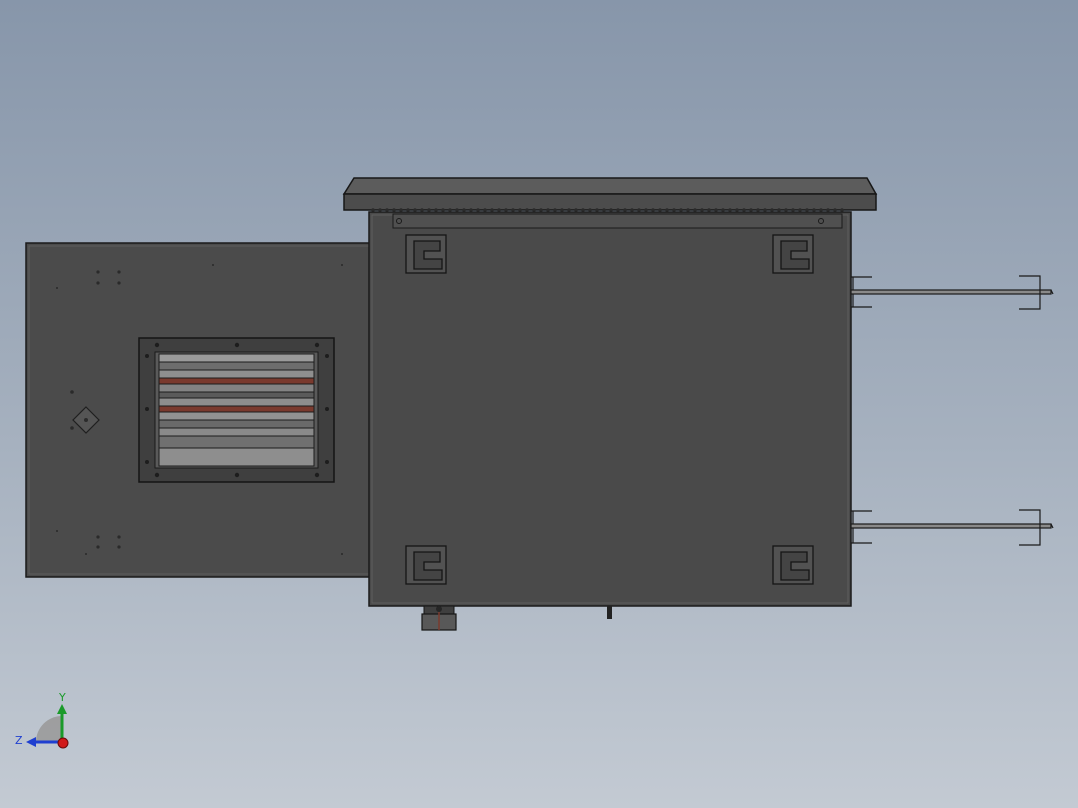 The image size is (1078, 808). What do you see at coordinates (236, 410) in the screenshot?
I see `louver-vent` at bounding box center [236, 410].